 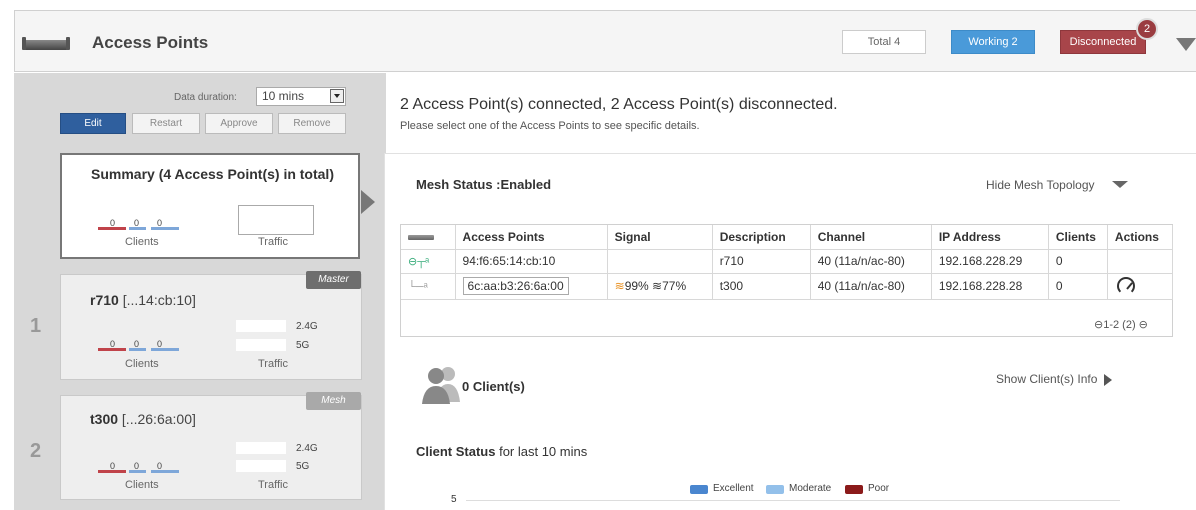 I want to click on ip-cell: 192.168.228.29, so click(x=990, y=261).